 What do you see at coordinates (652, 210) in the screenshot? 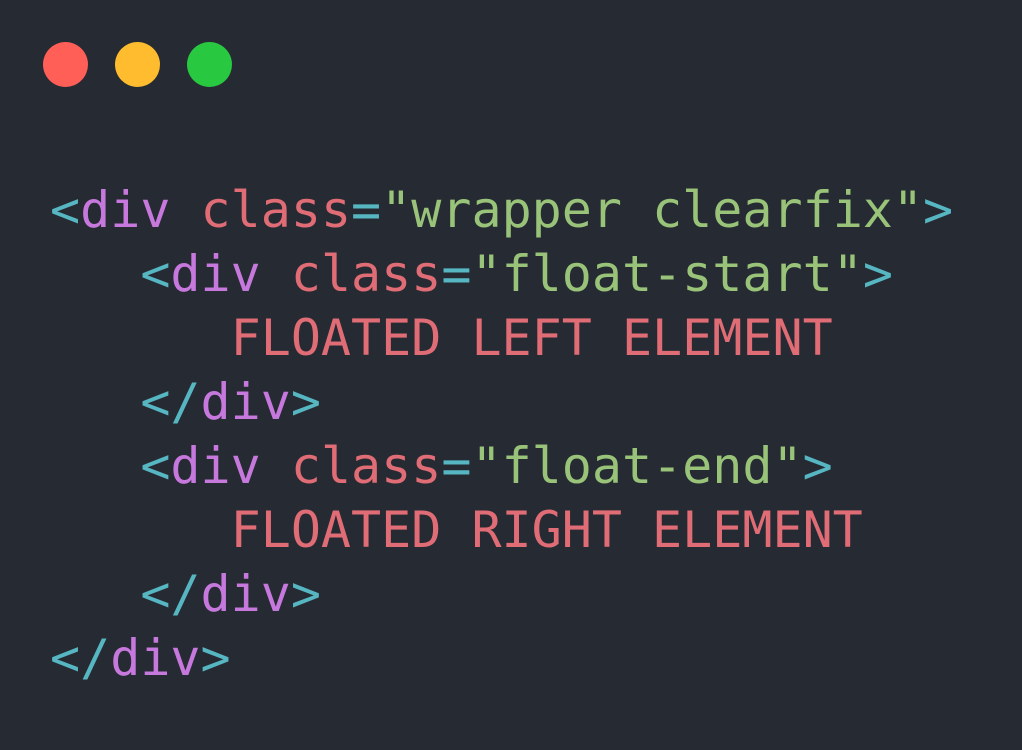
I see `code-attribute-value: "wrapper clearfix"` at bounding box center [652, 210].